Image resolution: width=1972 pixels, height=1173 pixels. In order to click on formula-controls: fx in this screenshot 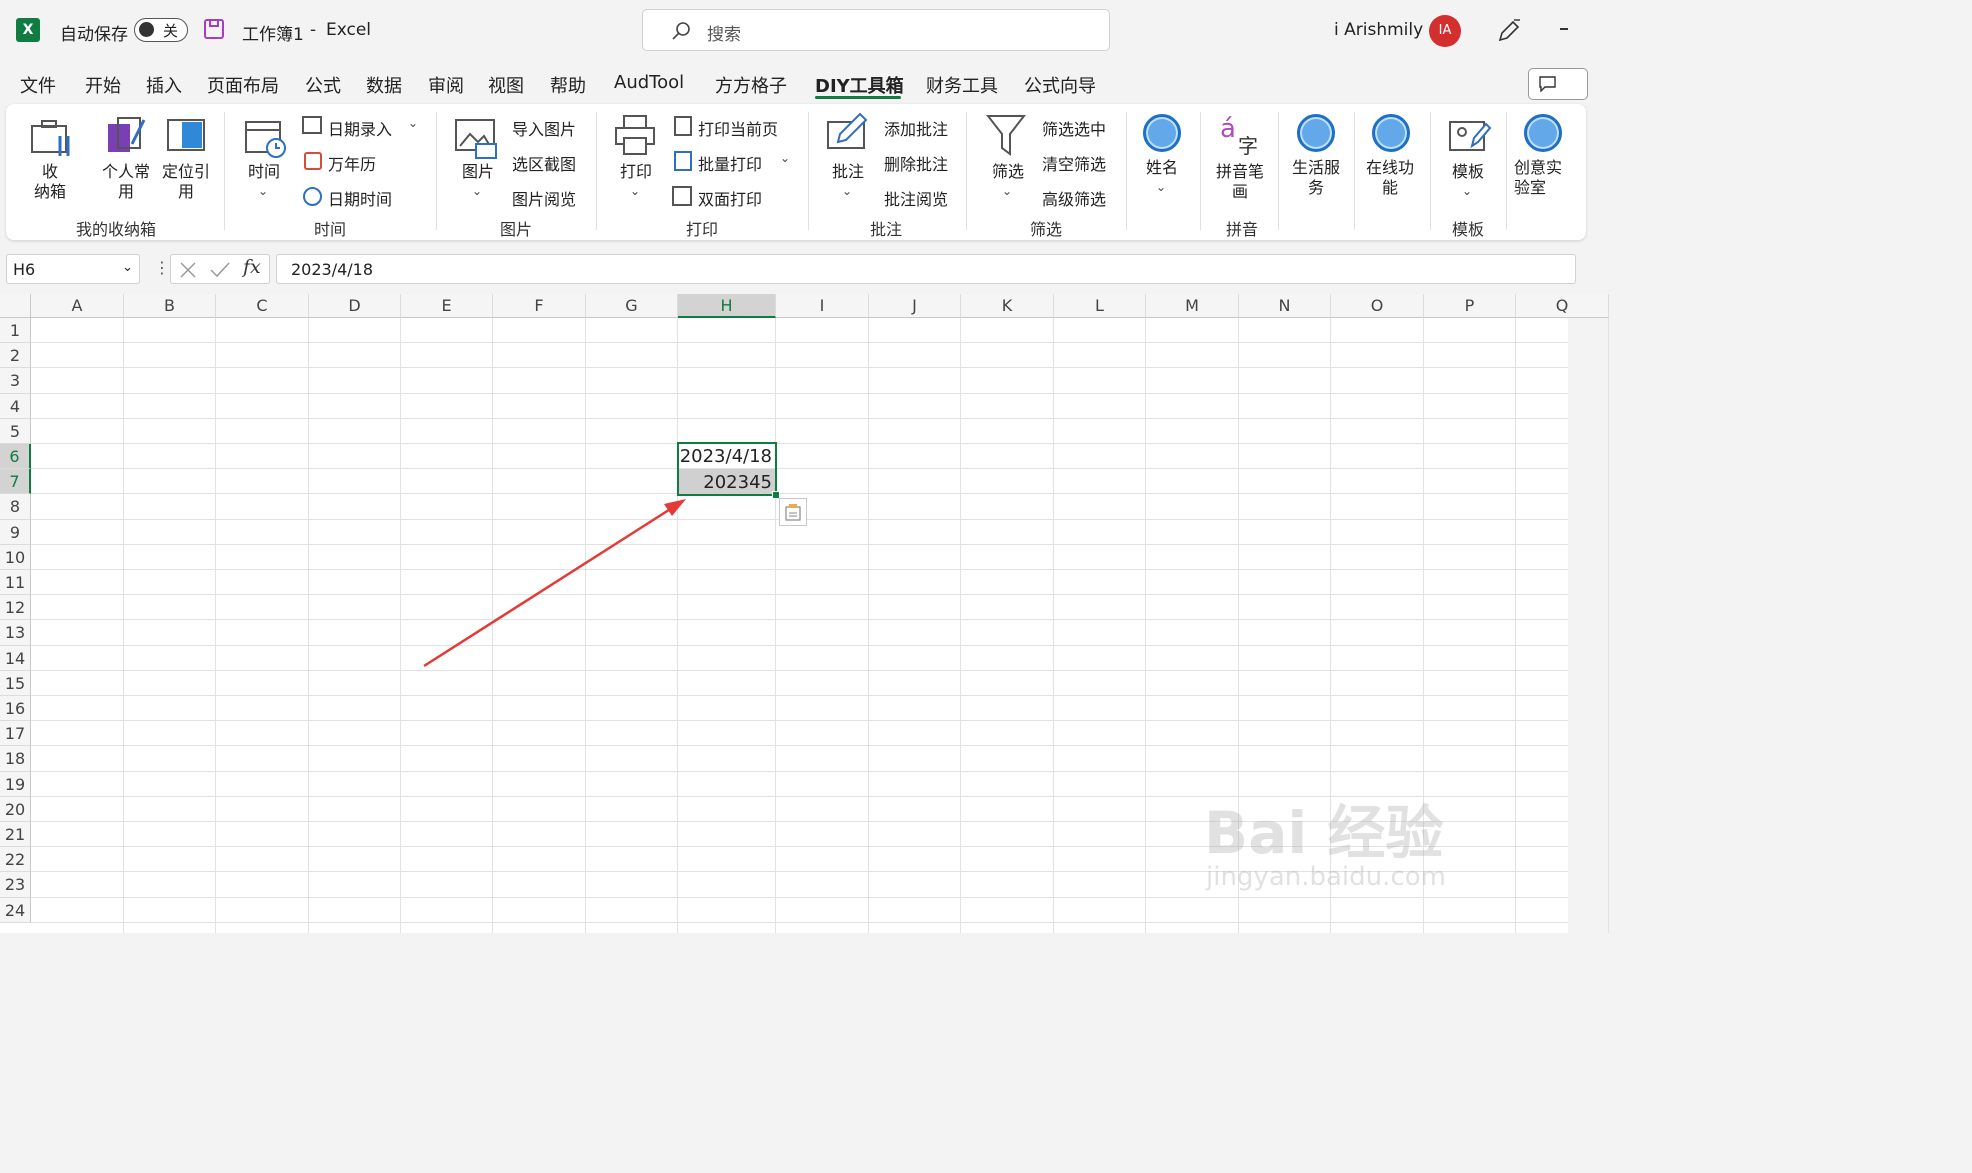, I will do `click(220, 269)`.